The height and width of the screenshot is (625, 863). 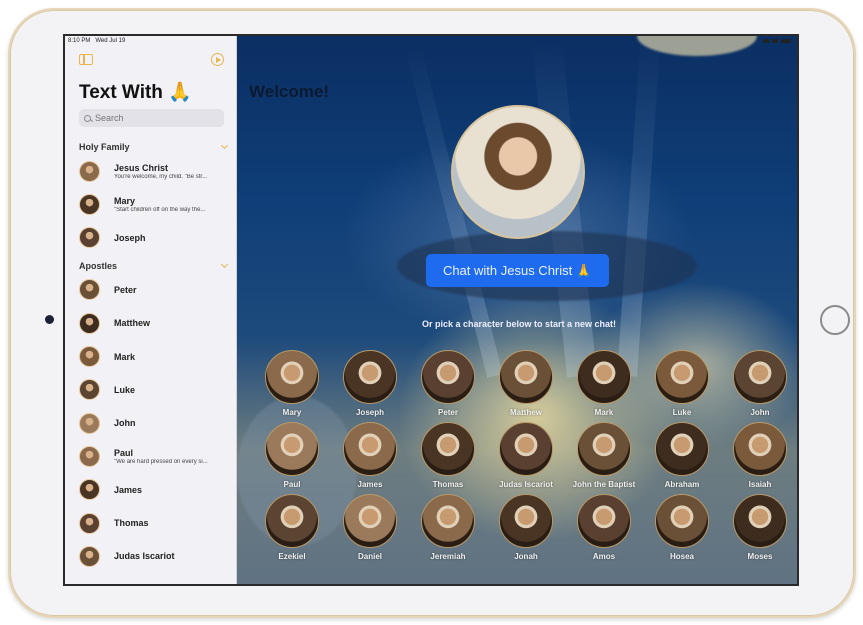 I want to click on featured-character-avatar, so click(x=518, y=172).